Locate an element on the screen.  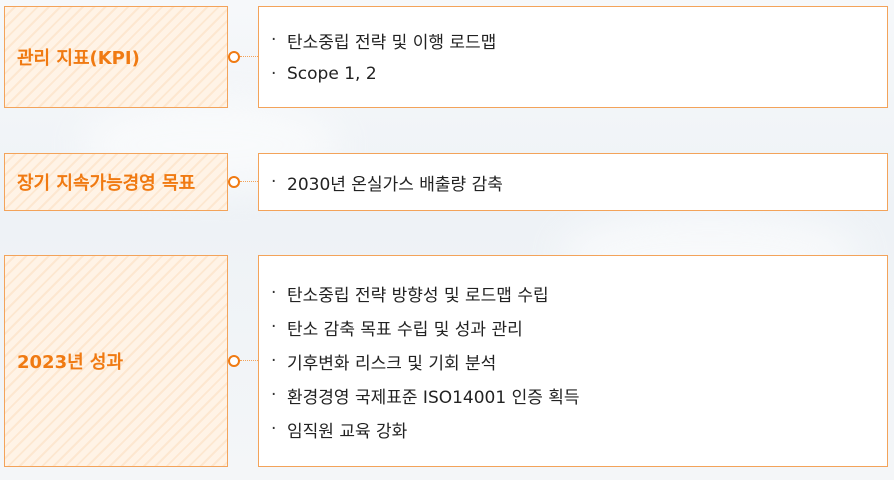
list-item: · 임직원 교육 강화 is located at coordinates (579, 429).